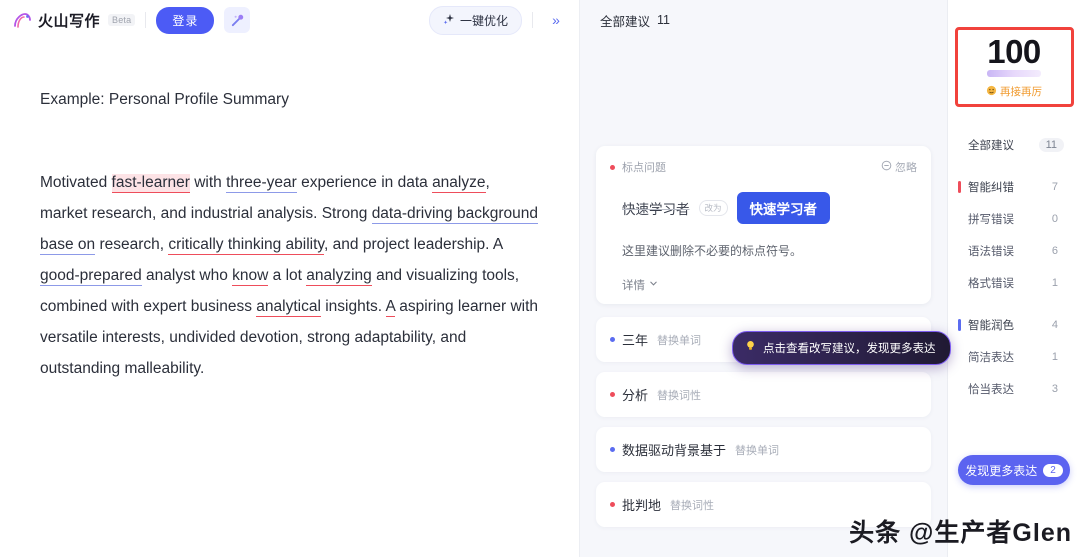 This screenshot has height=557, width=1080. I want to click on category-count: 6, so click(1054, 251).